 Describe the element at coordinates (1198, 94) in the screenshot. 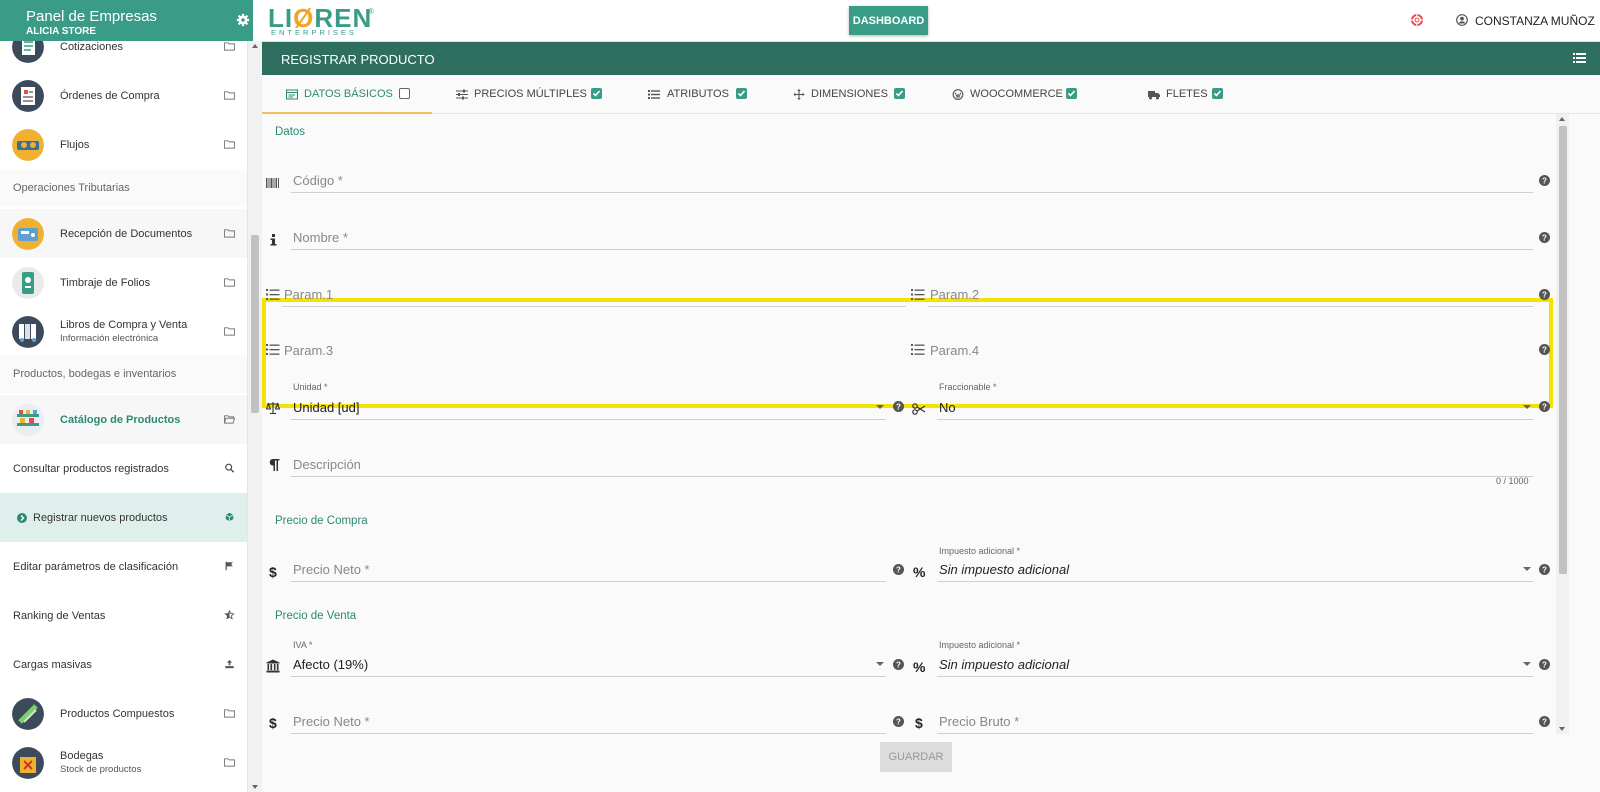

I see `tab-fletes: FLETES` at that location.